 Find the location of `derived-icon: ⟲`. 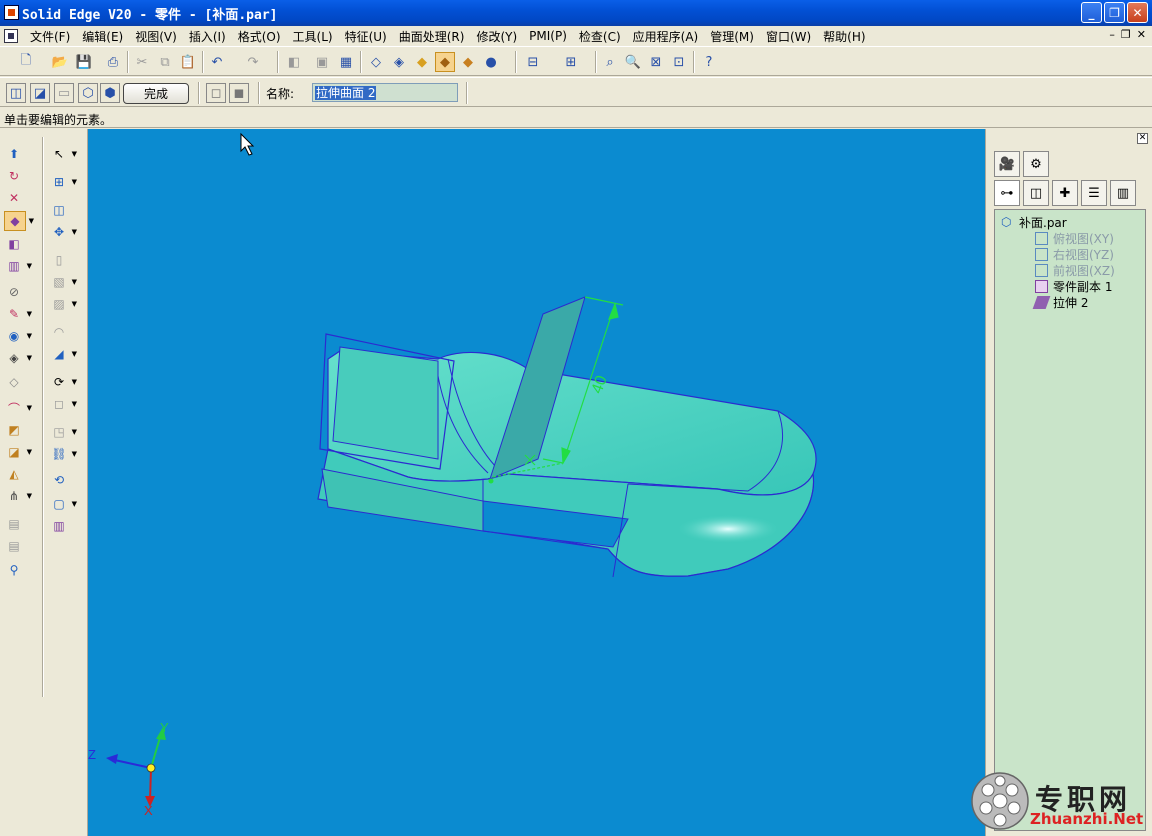

derived-icon: ⟲ is located at coordinates (59, 480).